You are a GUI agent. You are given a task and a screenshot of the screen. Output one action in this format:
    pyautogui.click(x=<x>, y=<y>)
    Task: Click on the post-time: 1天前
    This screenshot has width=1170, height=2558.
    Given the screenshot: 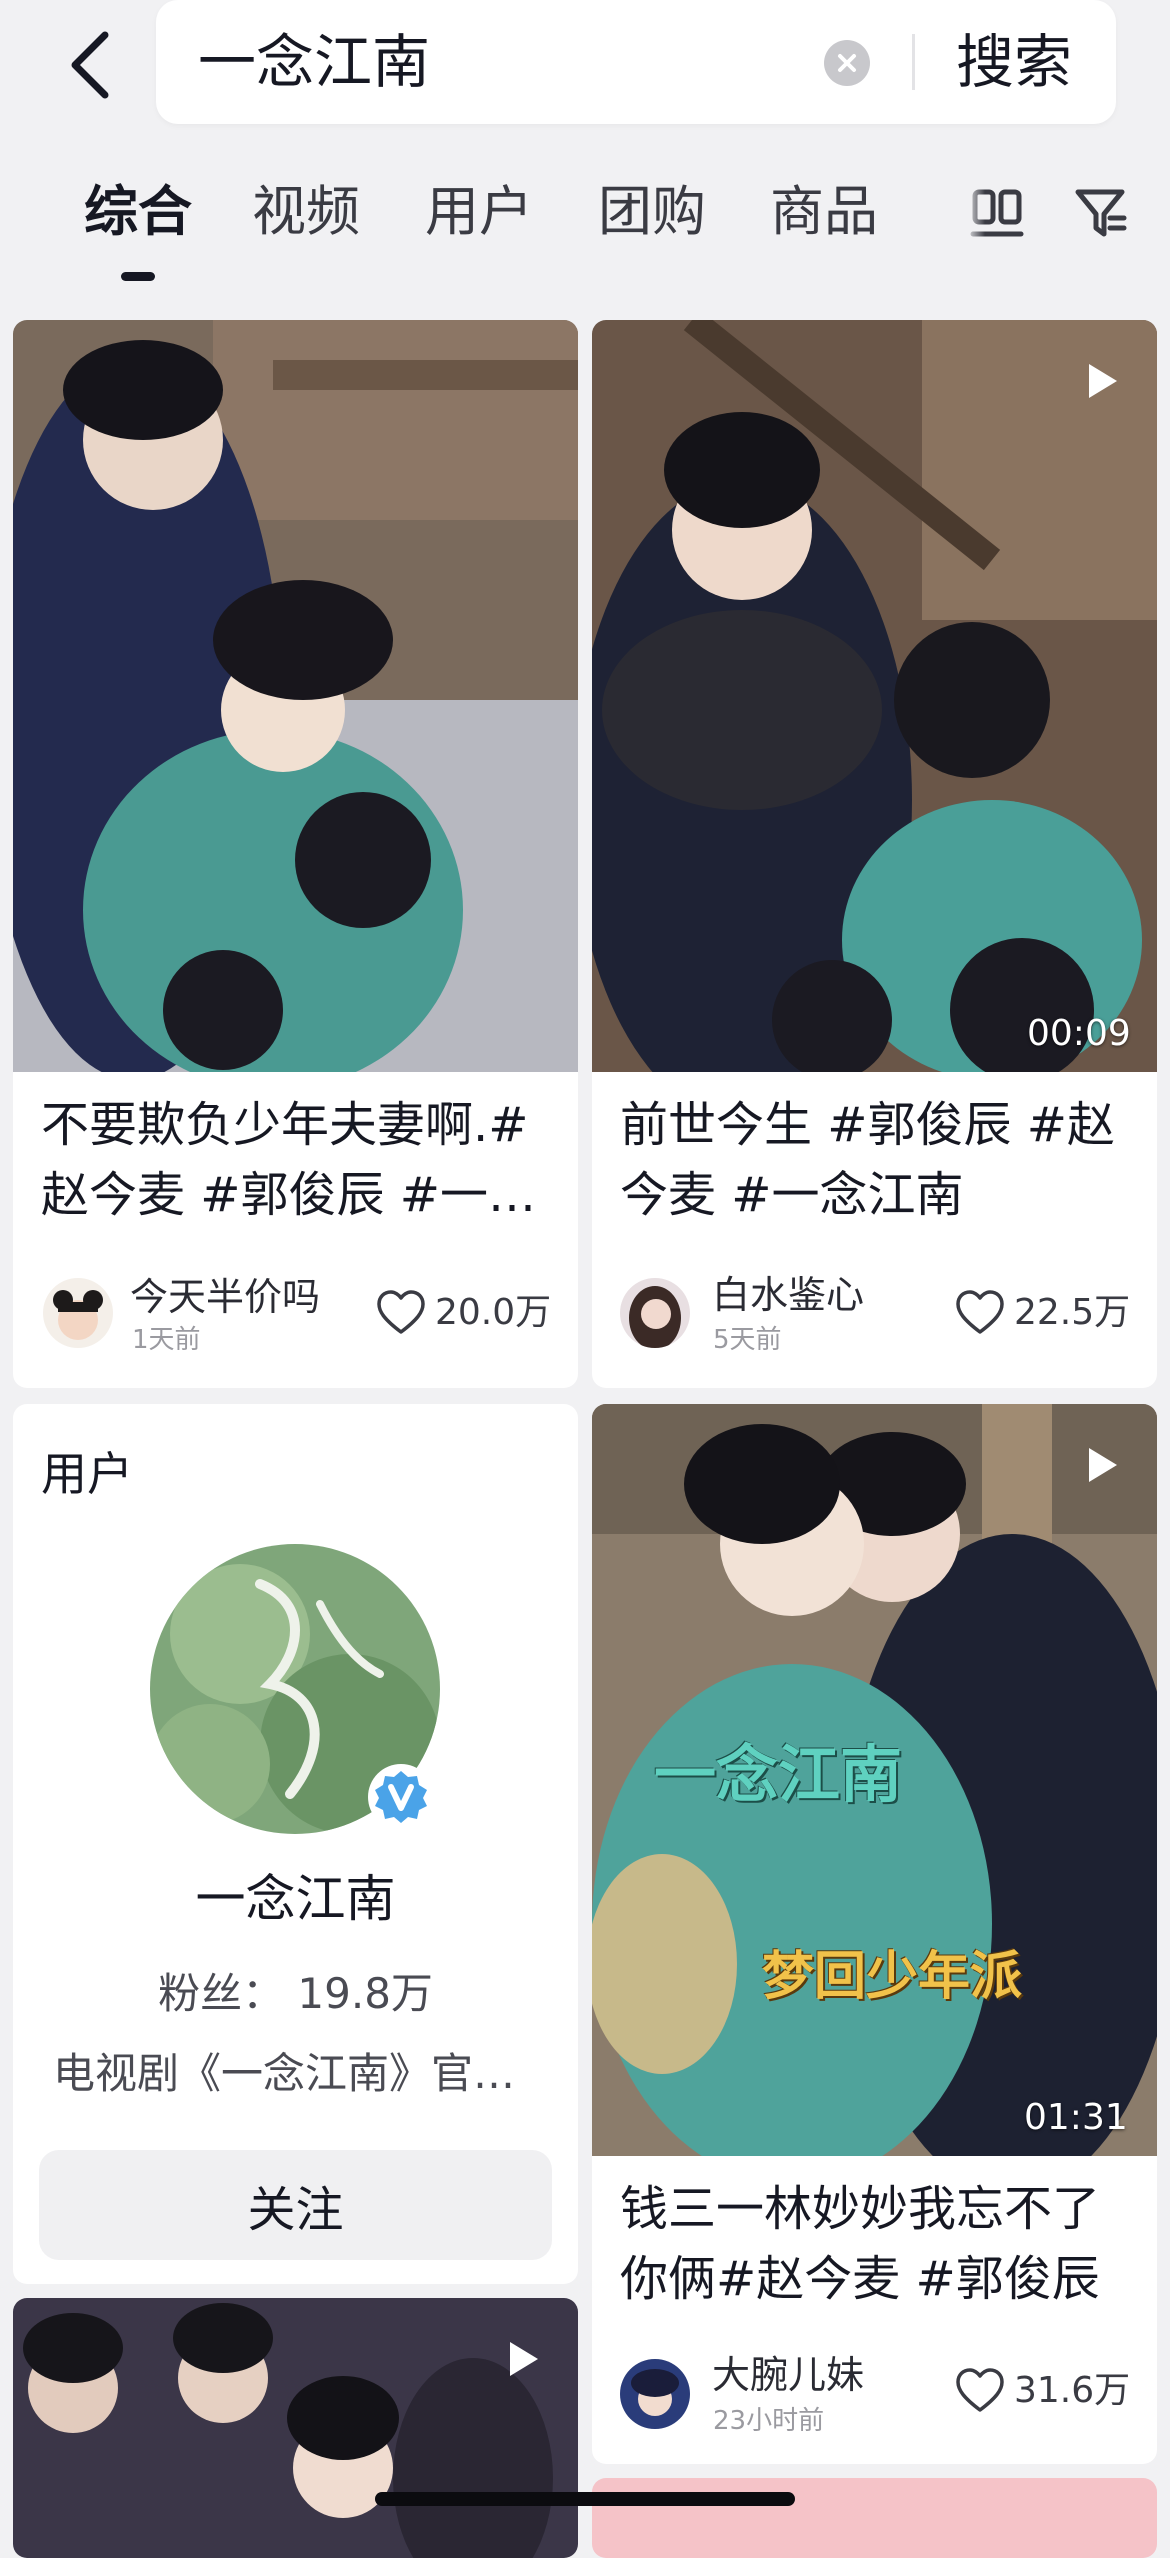 What is the action you would take?
    pyautogui.click(x=166, y=1340)
    